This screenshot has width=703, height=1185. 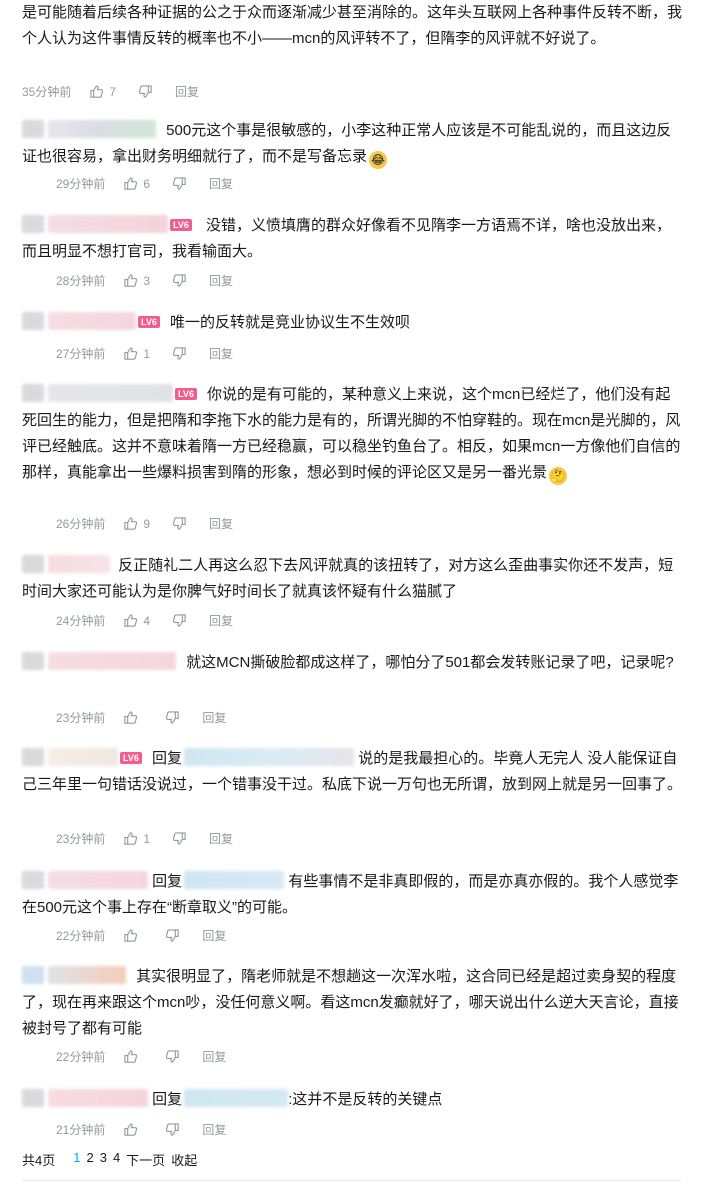 I want to click on reply-meta: 22分钟前 回复, so click(x=141, y=935).